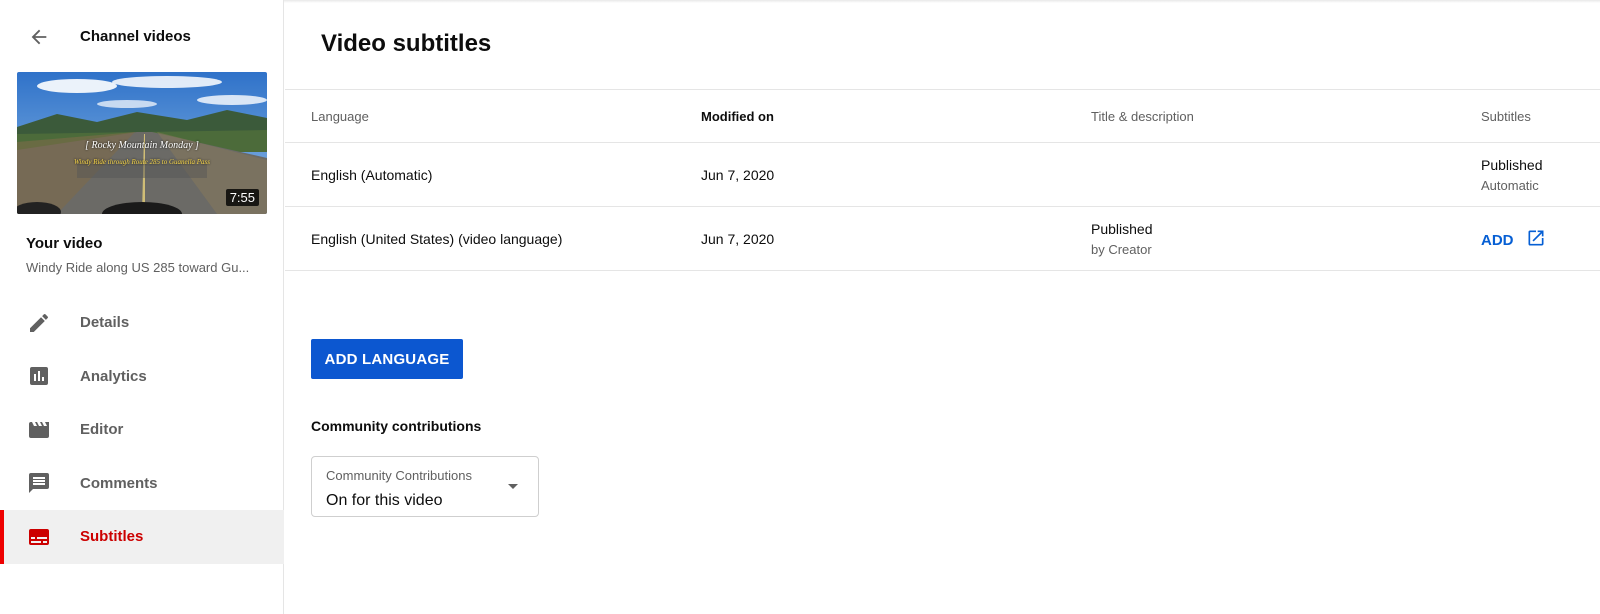 This screenshot has width=1600, height=614. I want to click on caret-down-icon, so click(513, 486).